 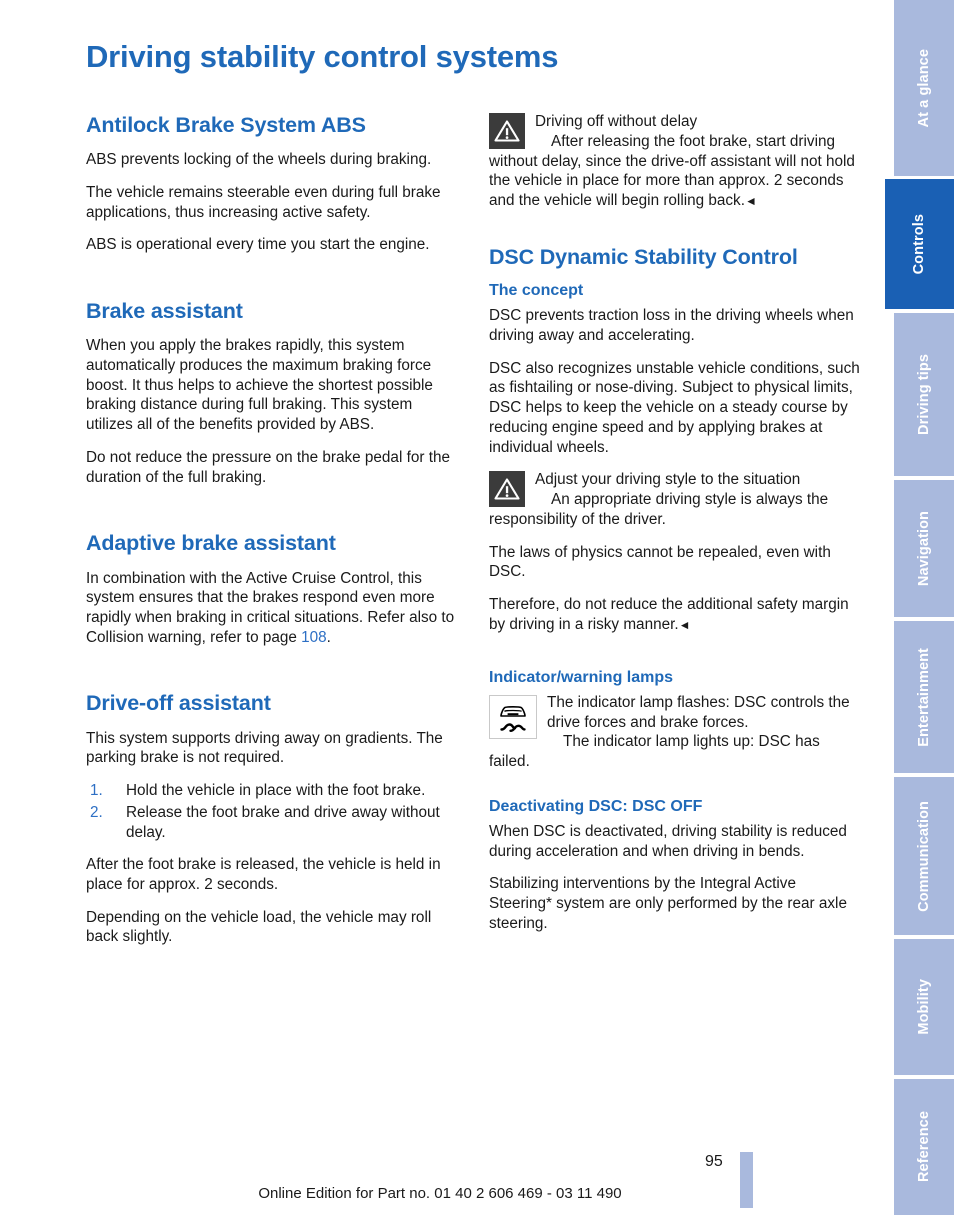 I want to click on tab-label: Navigation, so click(x=923, y=548).